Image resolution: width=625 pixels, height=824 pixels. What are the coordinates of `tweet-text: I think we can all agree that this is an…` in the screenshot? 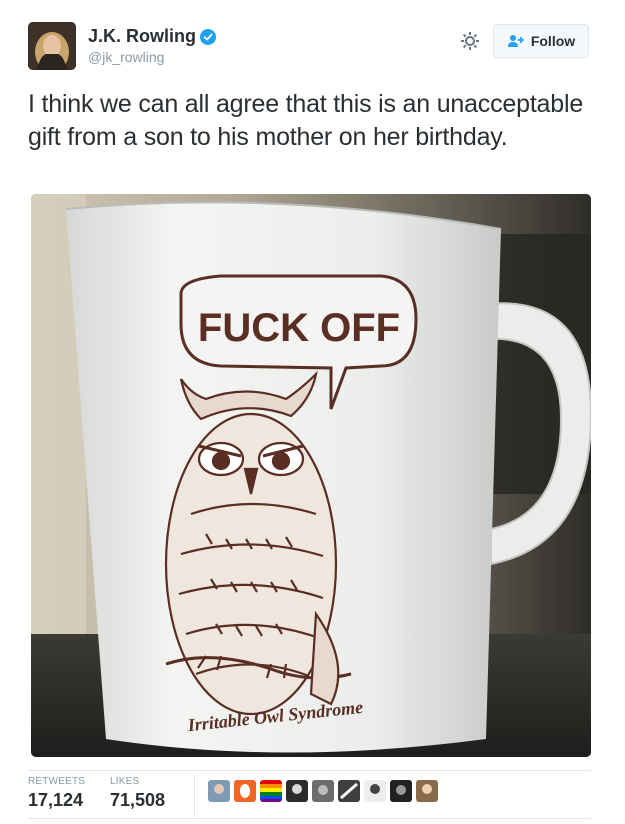 It's located at (306, 120).